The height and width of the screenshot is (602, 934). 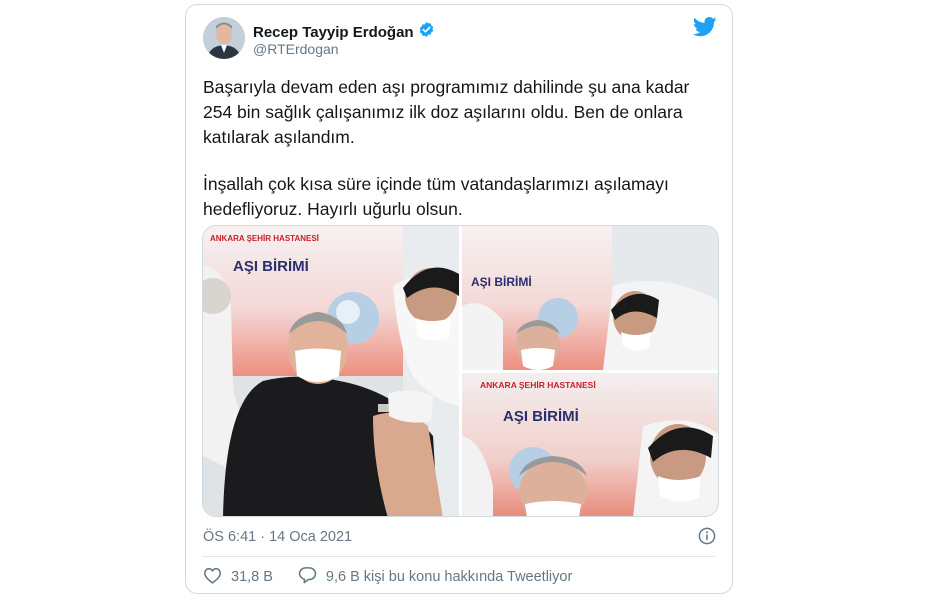 I want to click on heart-icon, so click(x=212, y=577).